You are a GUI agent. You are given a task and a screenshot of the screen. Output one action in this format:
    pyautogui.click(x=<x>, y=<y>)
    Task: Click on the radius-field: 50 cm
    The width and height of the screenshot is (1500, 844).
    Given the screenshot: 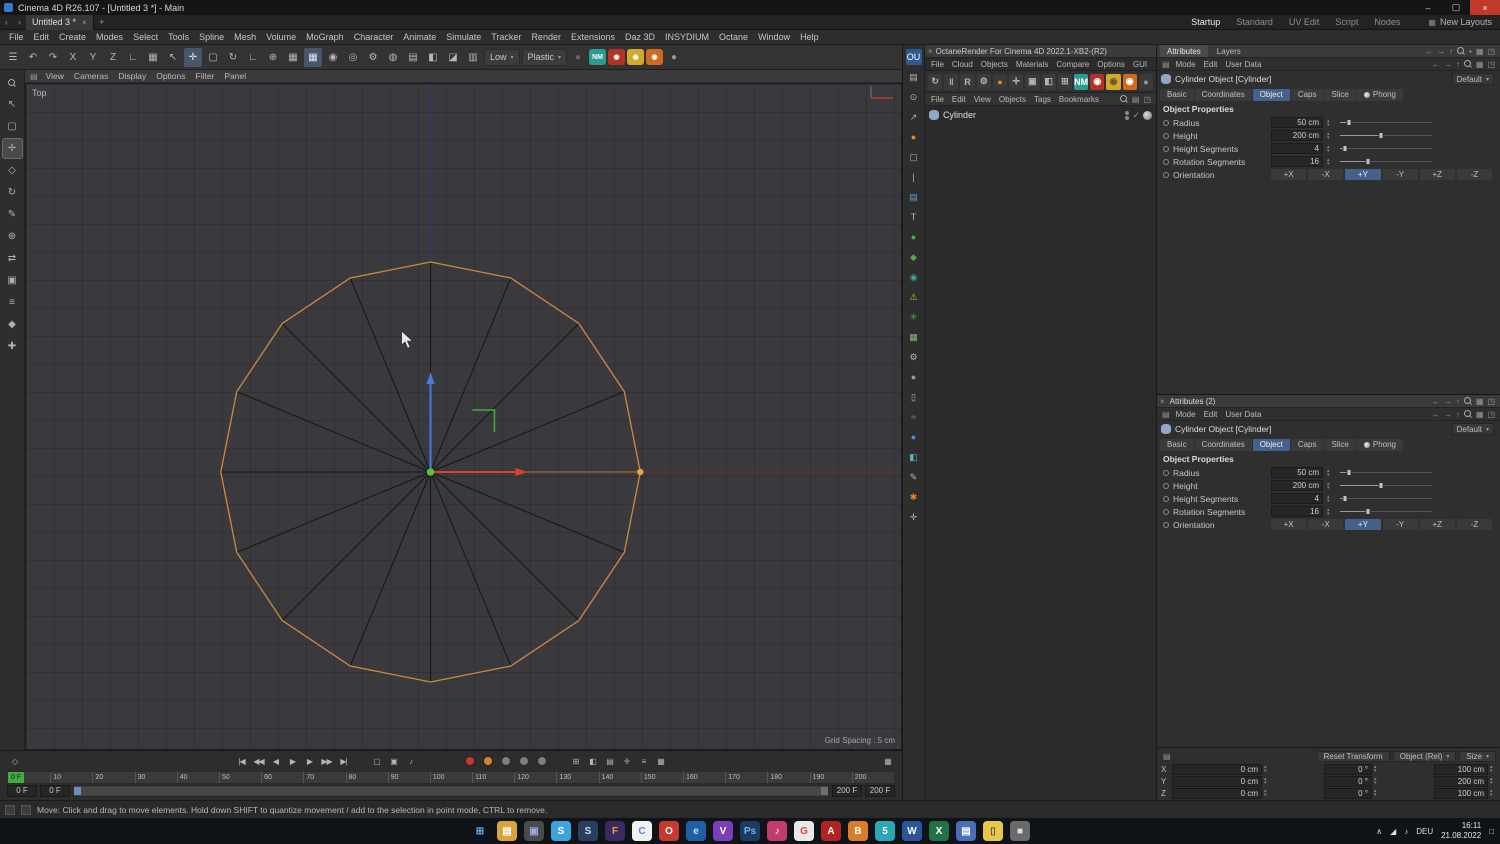 What is the action you would take?
    pyautogui.click(x=1297, y=472)
    